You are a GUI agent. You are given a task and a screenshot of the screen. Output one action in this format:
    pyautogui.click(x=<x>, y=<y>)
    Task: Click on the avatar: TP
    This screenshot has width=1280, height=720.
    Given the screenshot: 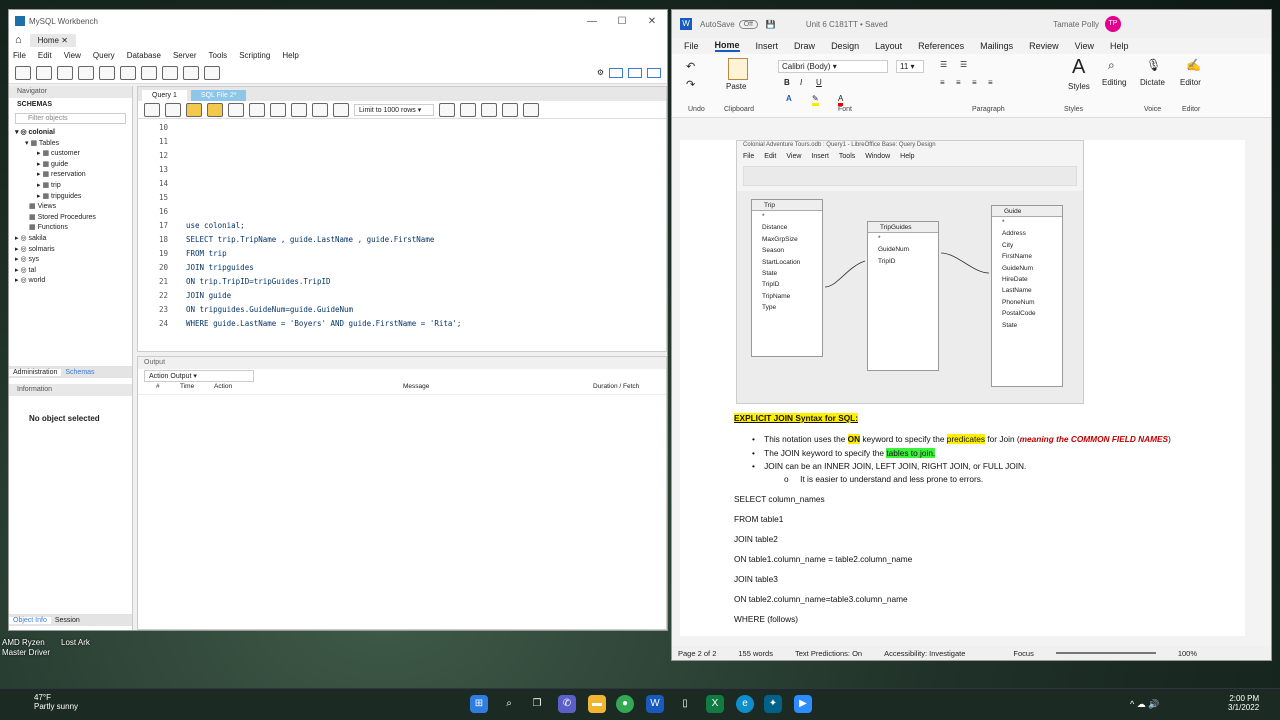 What is the action you would take?
    pyautogui.click(x=1113, y=24)
    